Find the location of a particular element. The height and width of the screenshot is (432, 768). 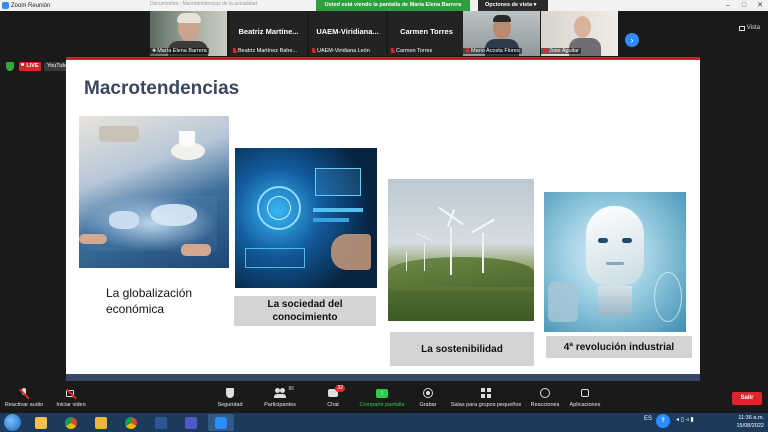

word-icon is located at coordinates (161, 422).